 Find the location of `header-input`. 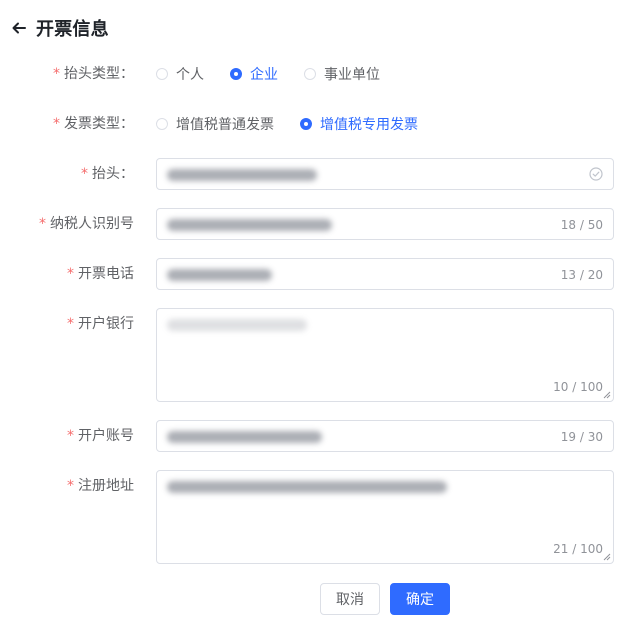

header-input is located at coordinates (385, 174).